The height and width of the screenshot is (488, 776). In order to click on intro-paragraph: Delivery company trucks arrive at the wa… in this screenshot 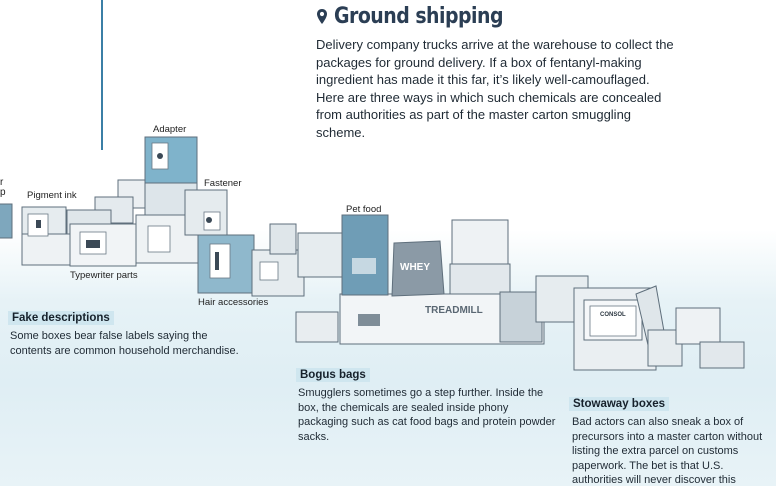, I will do `click(495, 88)`.